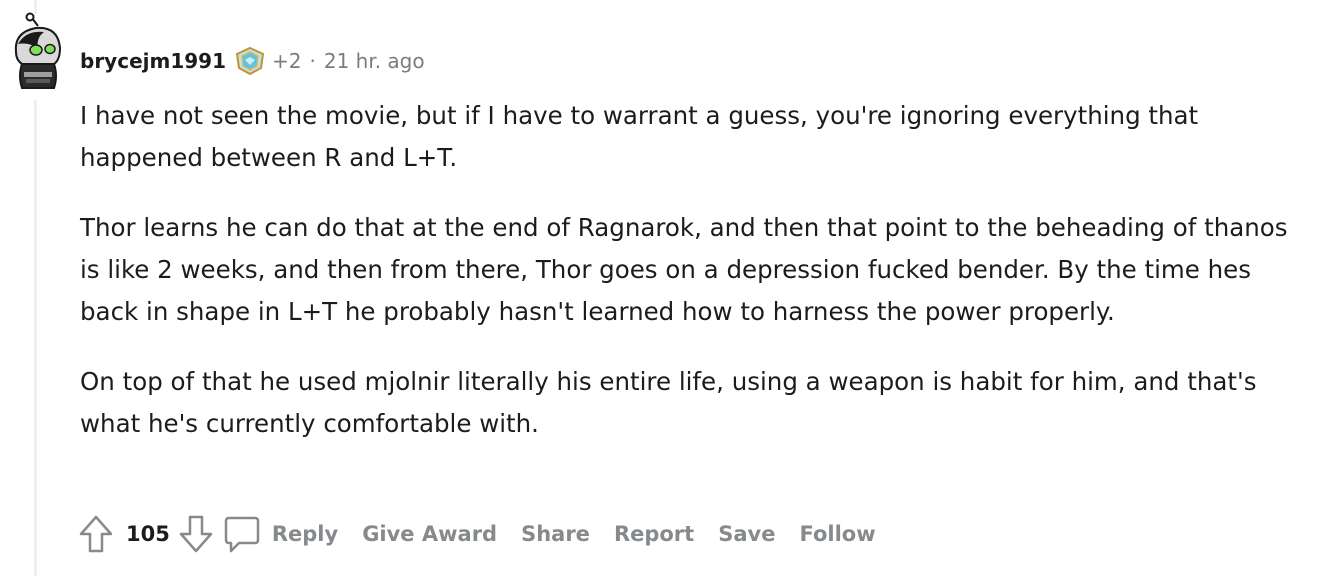 Image resolution: width=1336 pixels, height=576 pixels. I want to click on username-link: brycejm1991, so click(153, 61).